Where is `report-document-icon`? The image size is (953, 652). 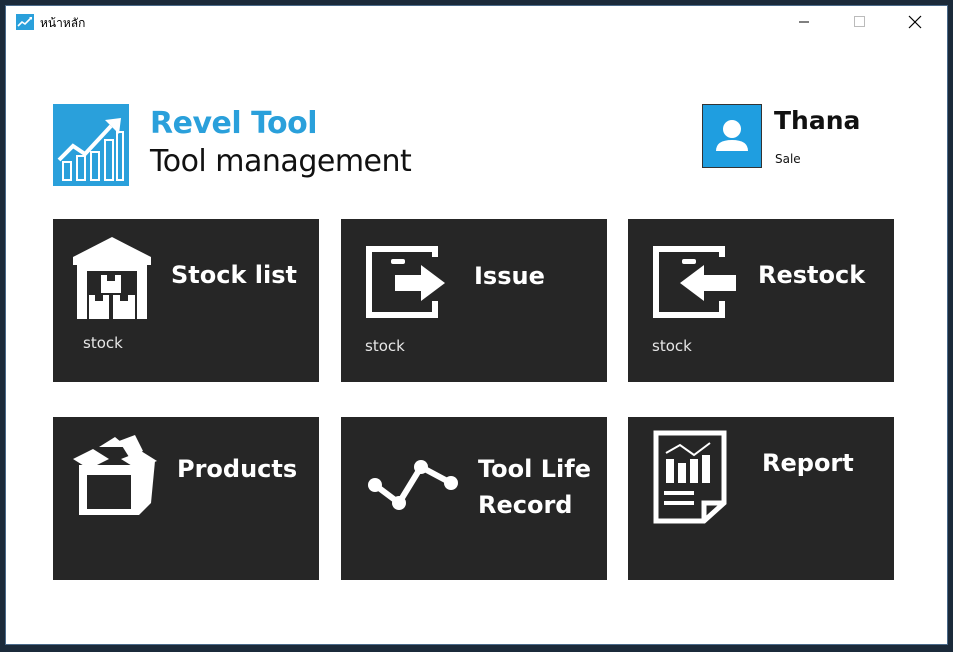
report-document-icon is located at coordinates (690, 477).